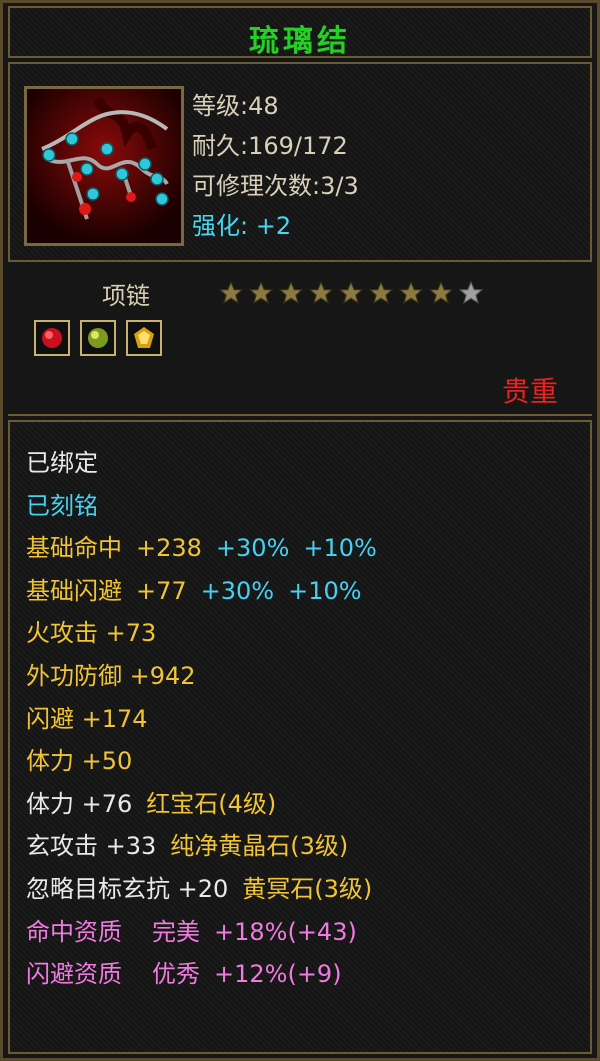 This screenshot has height=1061, width=600. I want to click on title-bar: 琉璃结, so click(300, 32).